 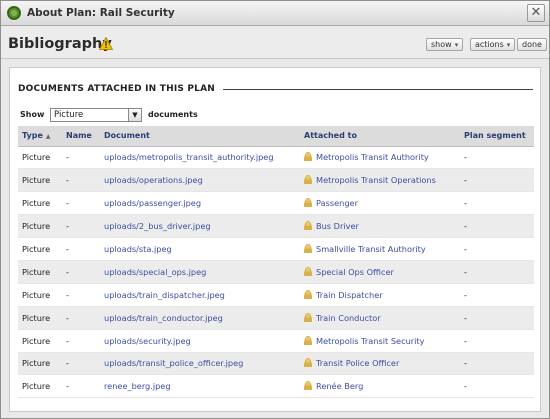 I want to click on column-header-attached-to: Attached to, so click(x=380, y=136).